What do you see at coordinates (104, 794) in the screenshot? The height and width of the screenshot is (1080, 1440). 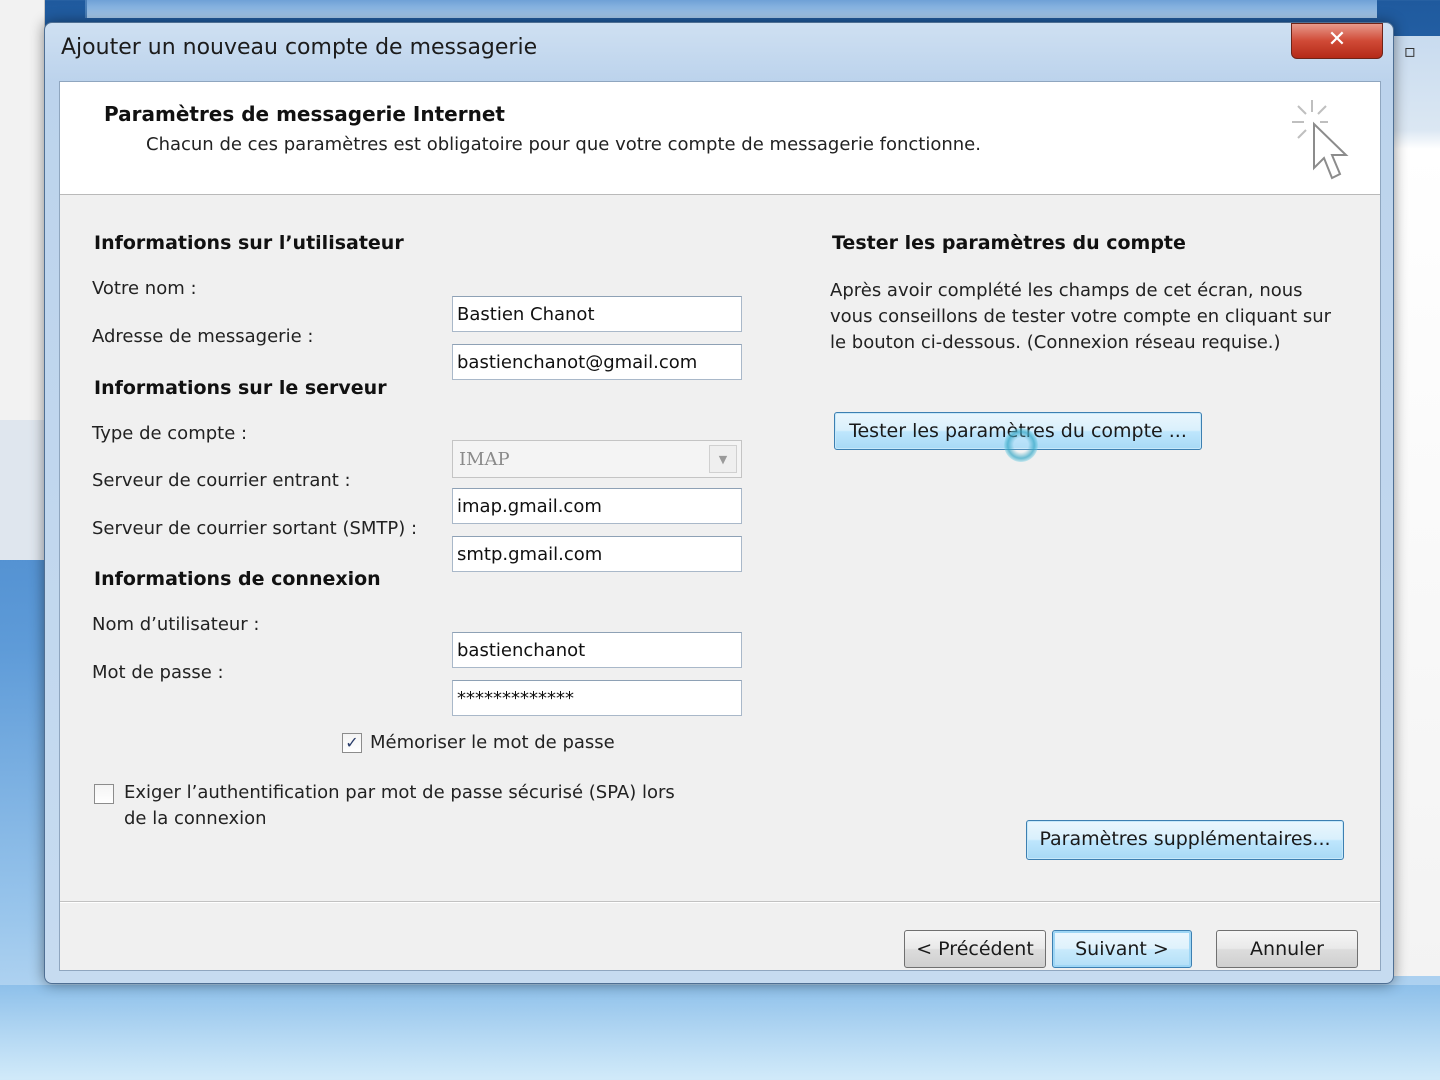 I see `spa-checkbox` at bounding box center [104, 794].